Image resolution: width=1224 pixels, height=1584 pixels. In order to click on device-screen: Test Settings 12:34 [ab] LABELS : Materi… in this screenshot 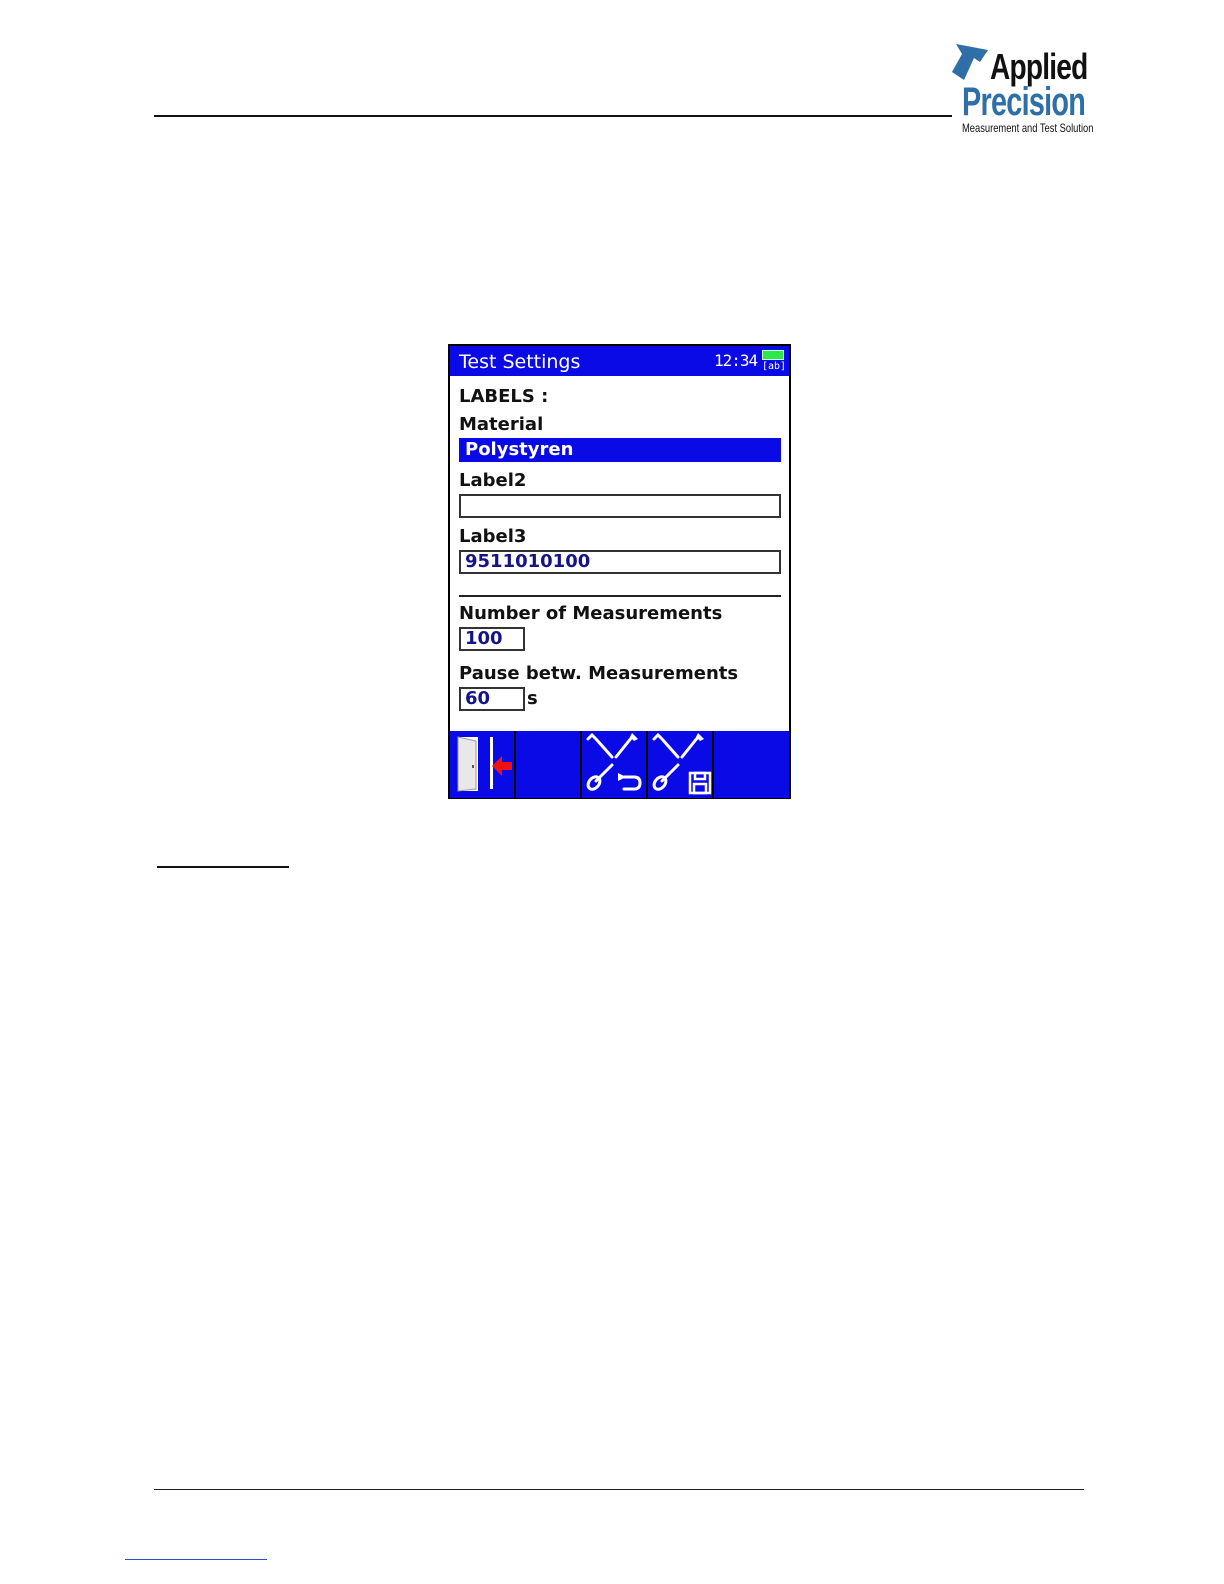, I will do `click(619, 571)`.